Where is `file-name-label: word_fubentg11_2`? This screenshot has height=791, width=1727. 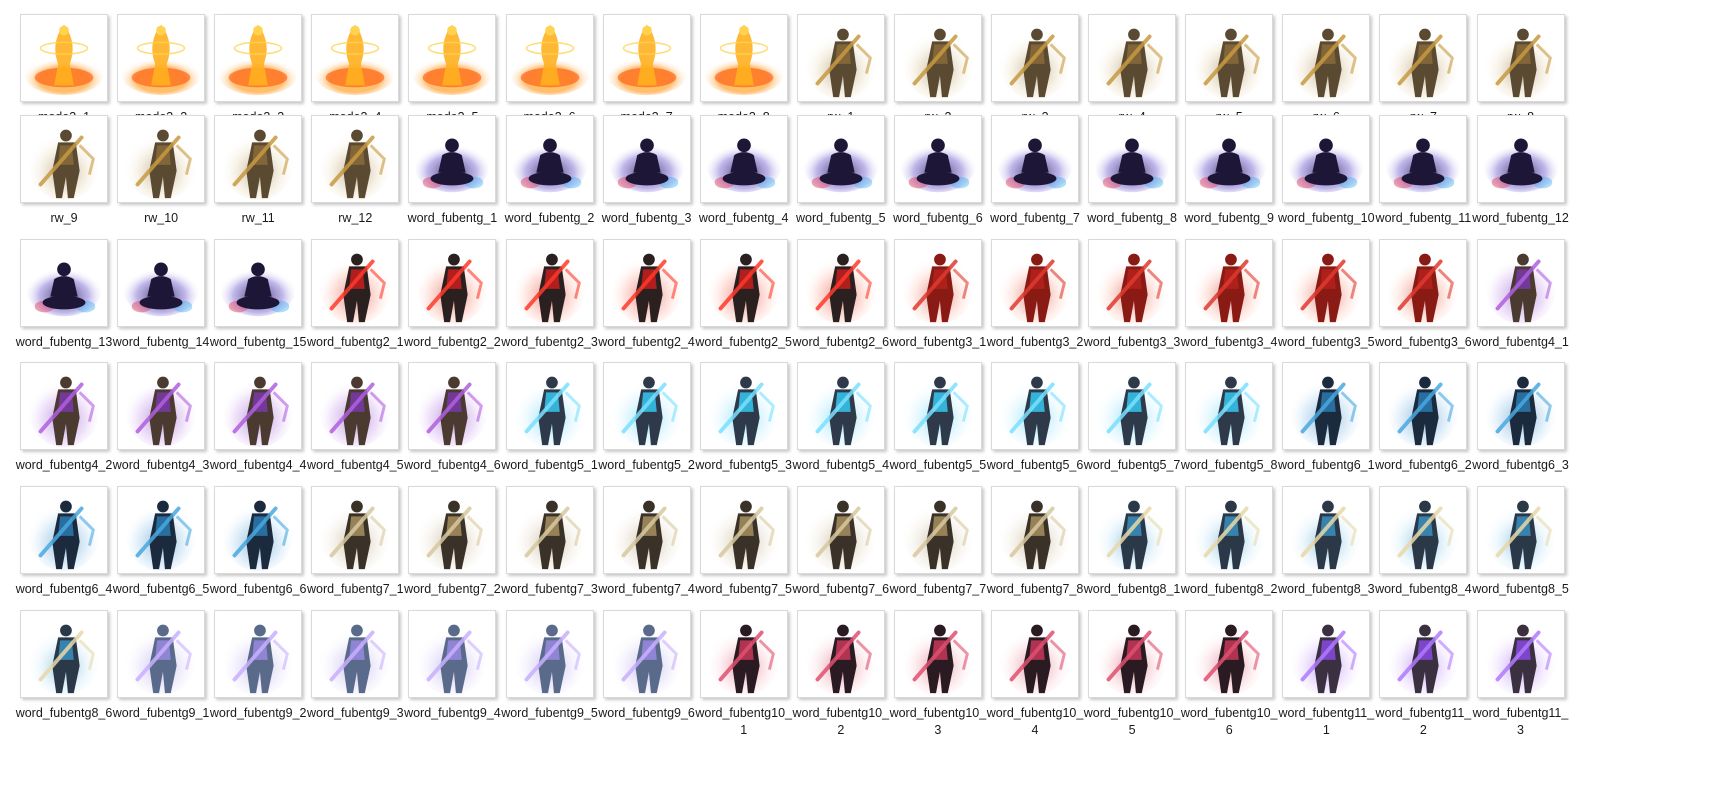 file-name-label: word_fubentg11_2 is located at coordinates (1423, 721).